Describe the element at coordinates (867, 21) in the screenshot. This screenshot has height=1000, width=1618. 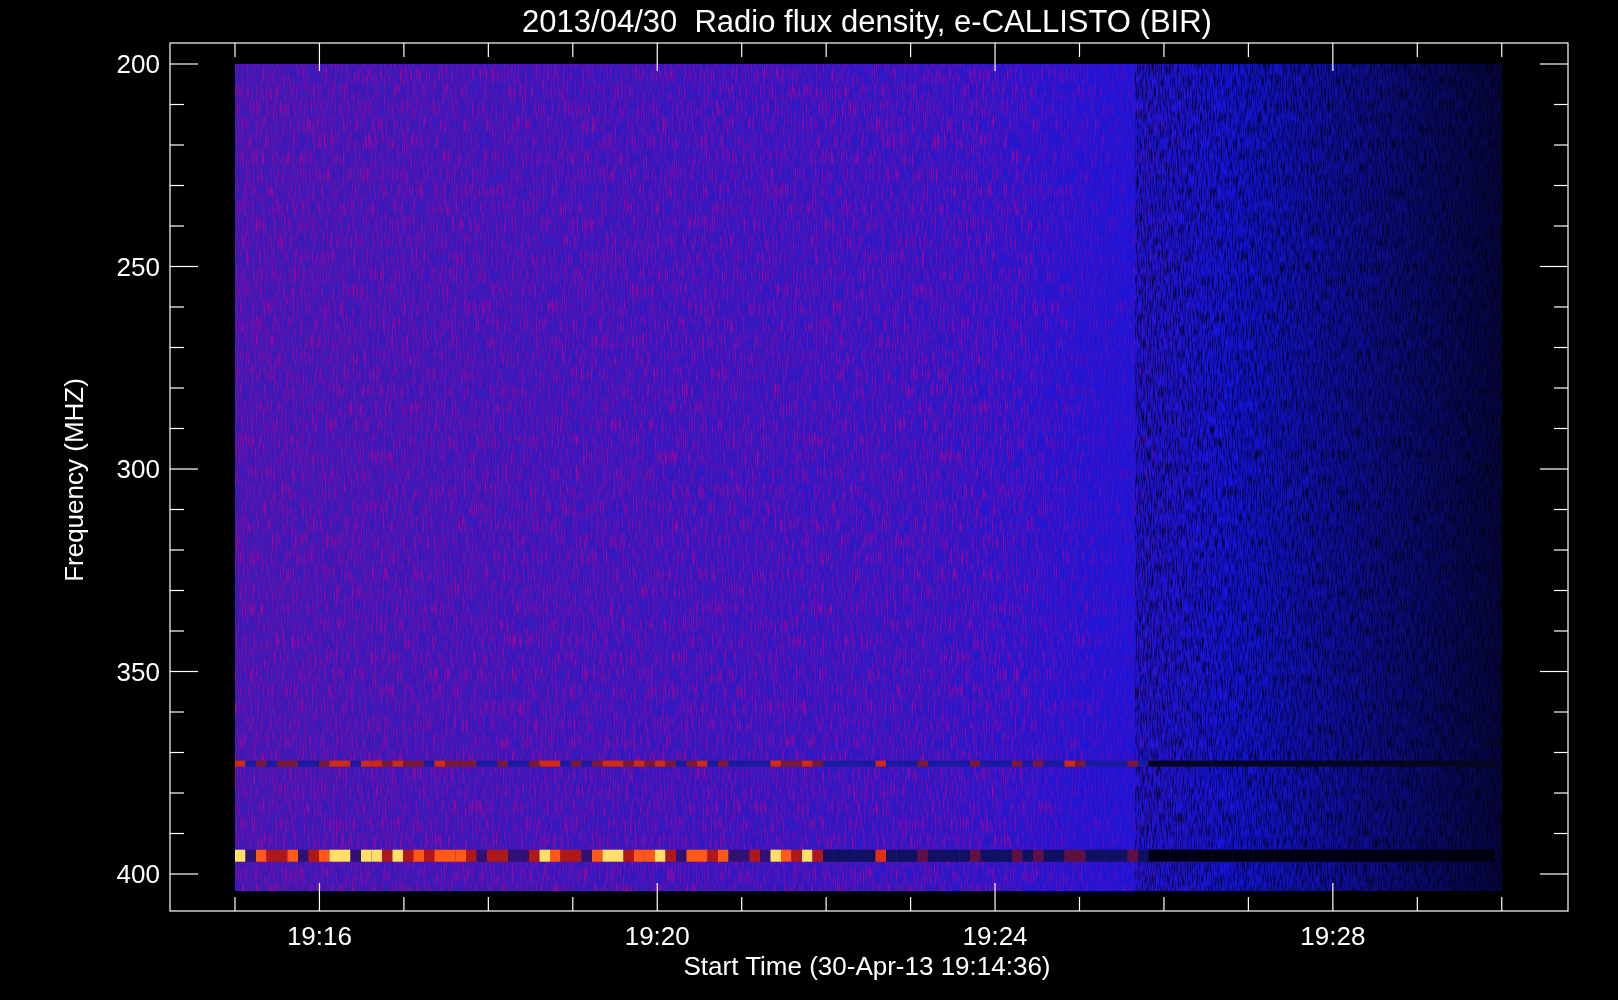
I see `plot-title: 2013/04/30 Radio flux density, e-CALLISTO (BIR)` at that location.